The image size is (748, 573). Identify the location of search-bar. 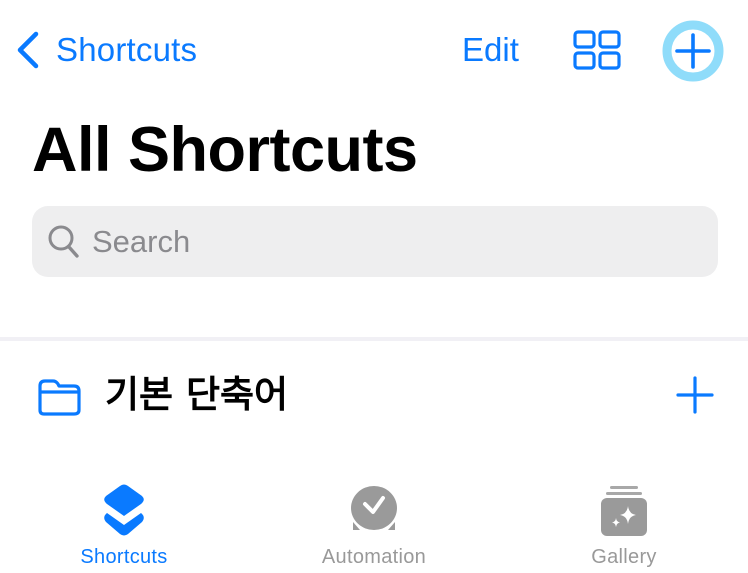
(375, 241).